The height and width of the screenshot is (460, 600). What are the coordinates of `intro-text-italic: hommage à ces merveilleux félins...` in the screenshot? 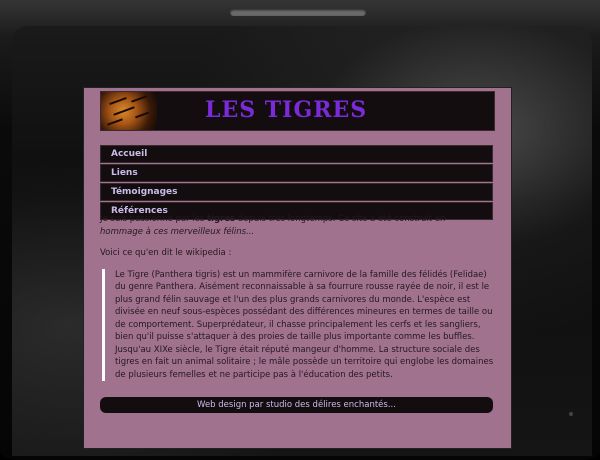 It's located at (177, 231).